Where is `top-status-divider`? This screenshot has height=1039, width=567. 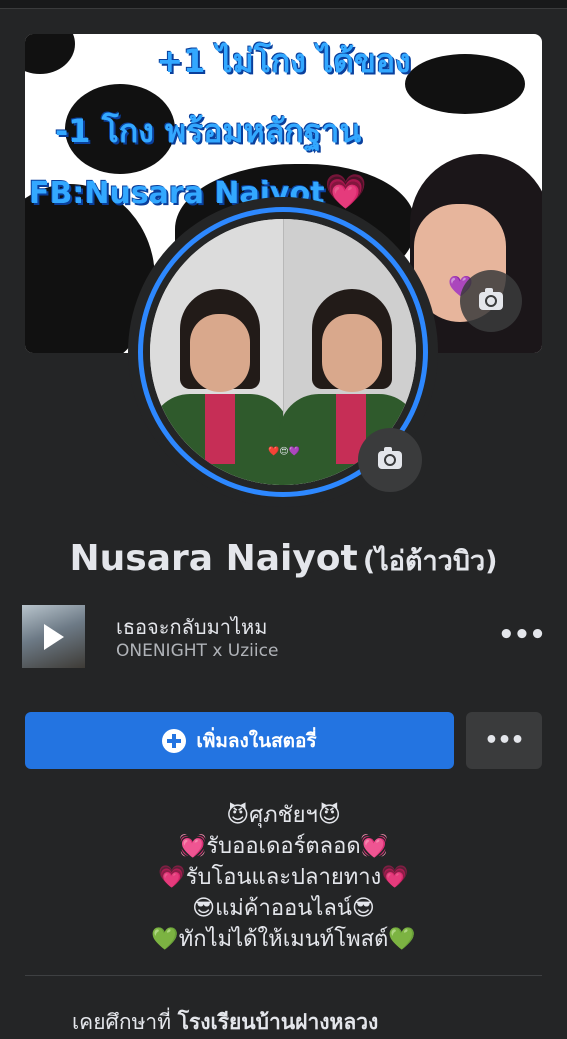
top-status-divider is located at coordinates (283, 4).